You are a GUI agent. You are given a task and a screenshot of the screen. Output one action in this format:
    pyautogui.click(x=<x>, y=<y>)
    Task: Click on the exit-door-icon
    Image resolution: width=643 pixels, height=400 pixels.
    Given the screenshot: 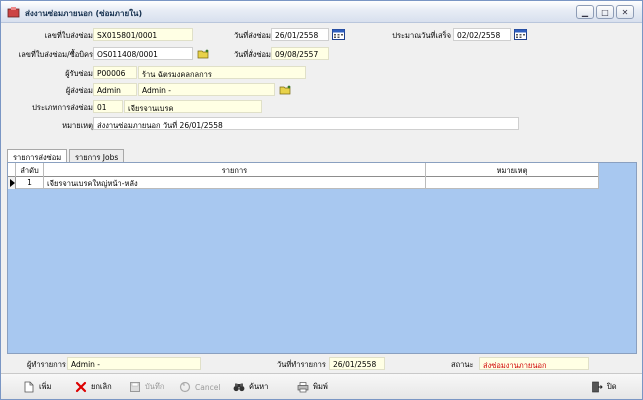 What is the action you would take?
    pyautogui.click(x=597, y=387)
    